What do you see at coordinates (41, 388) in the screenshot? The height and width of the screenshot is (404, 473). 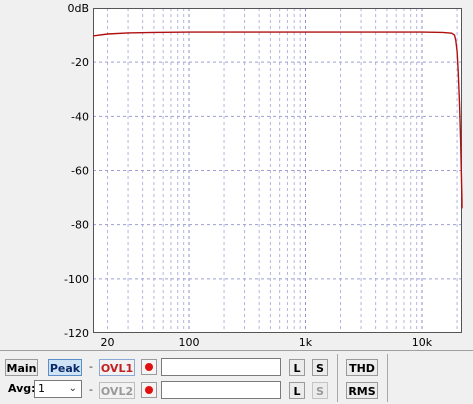 I see `avg-select-value: 1` at bounding box center [41, 388].